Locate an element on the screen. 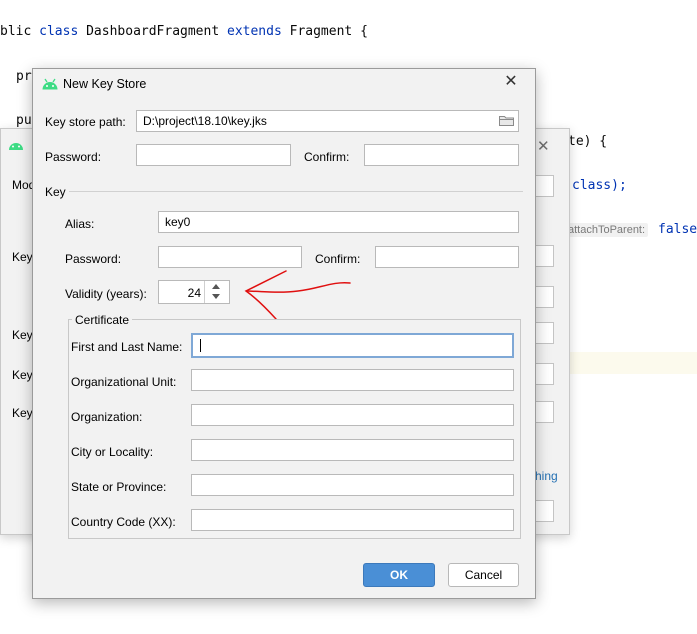 The image size is (697, 634). key-password-field is located at coordinates (230, 257).